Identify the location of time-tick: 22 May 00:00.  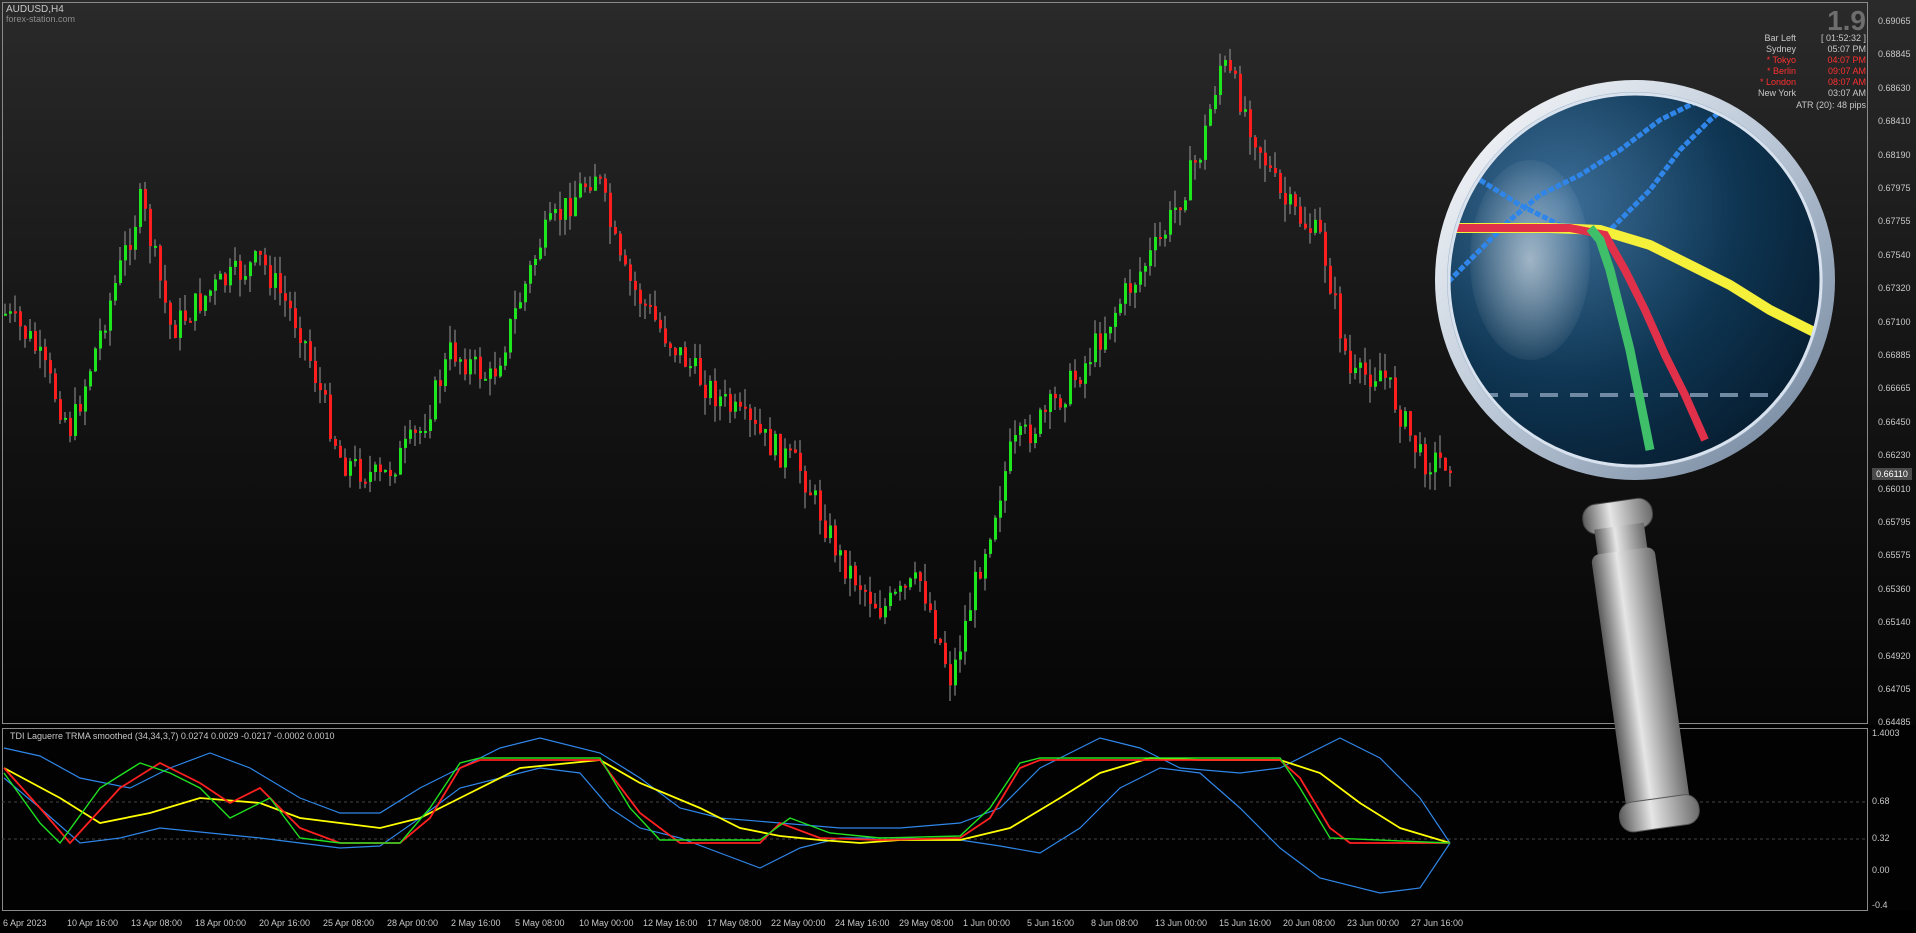
(798, 923).